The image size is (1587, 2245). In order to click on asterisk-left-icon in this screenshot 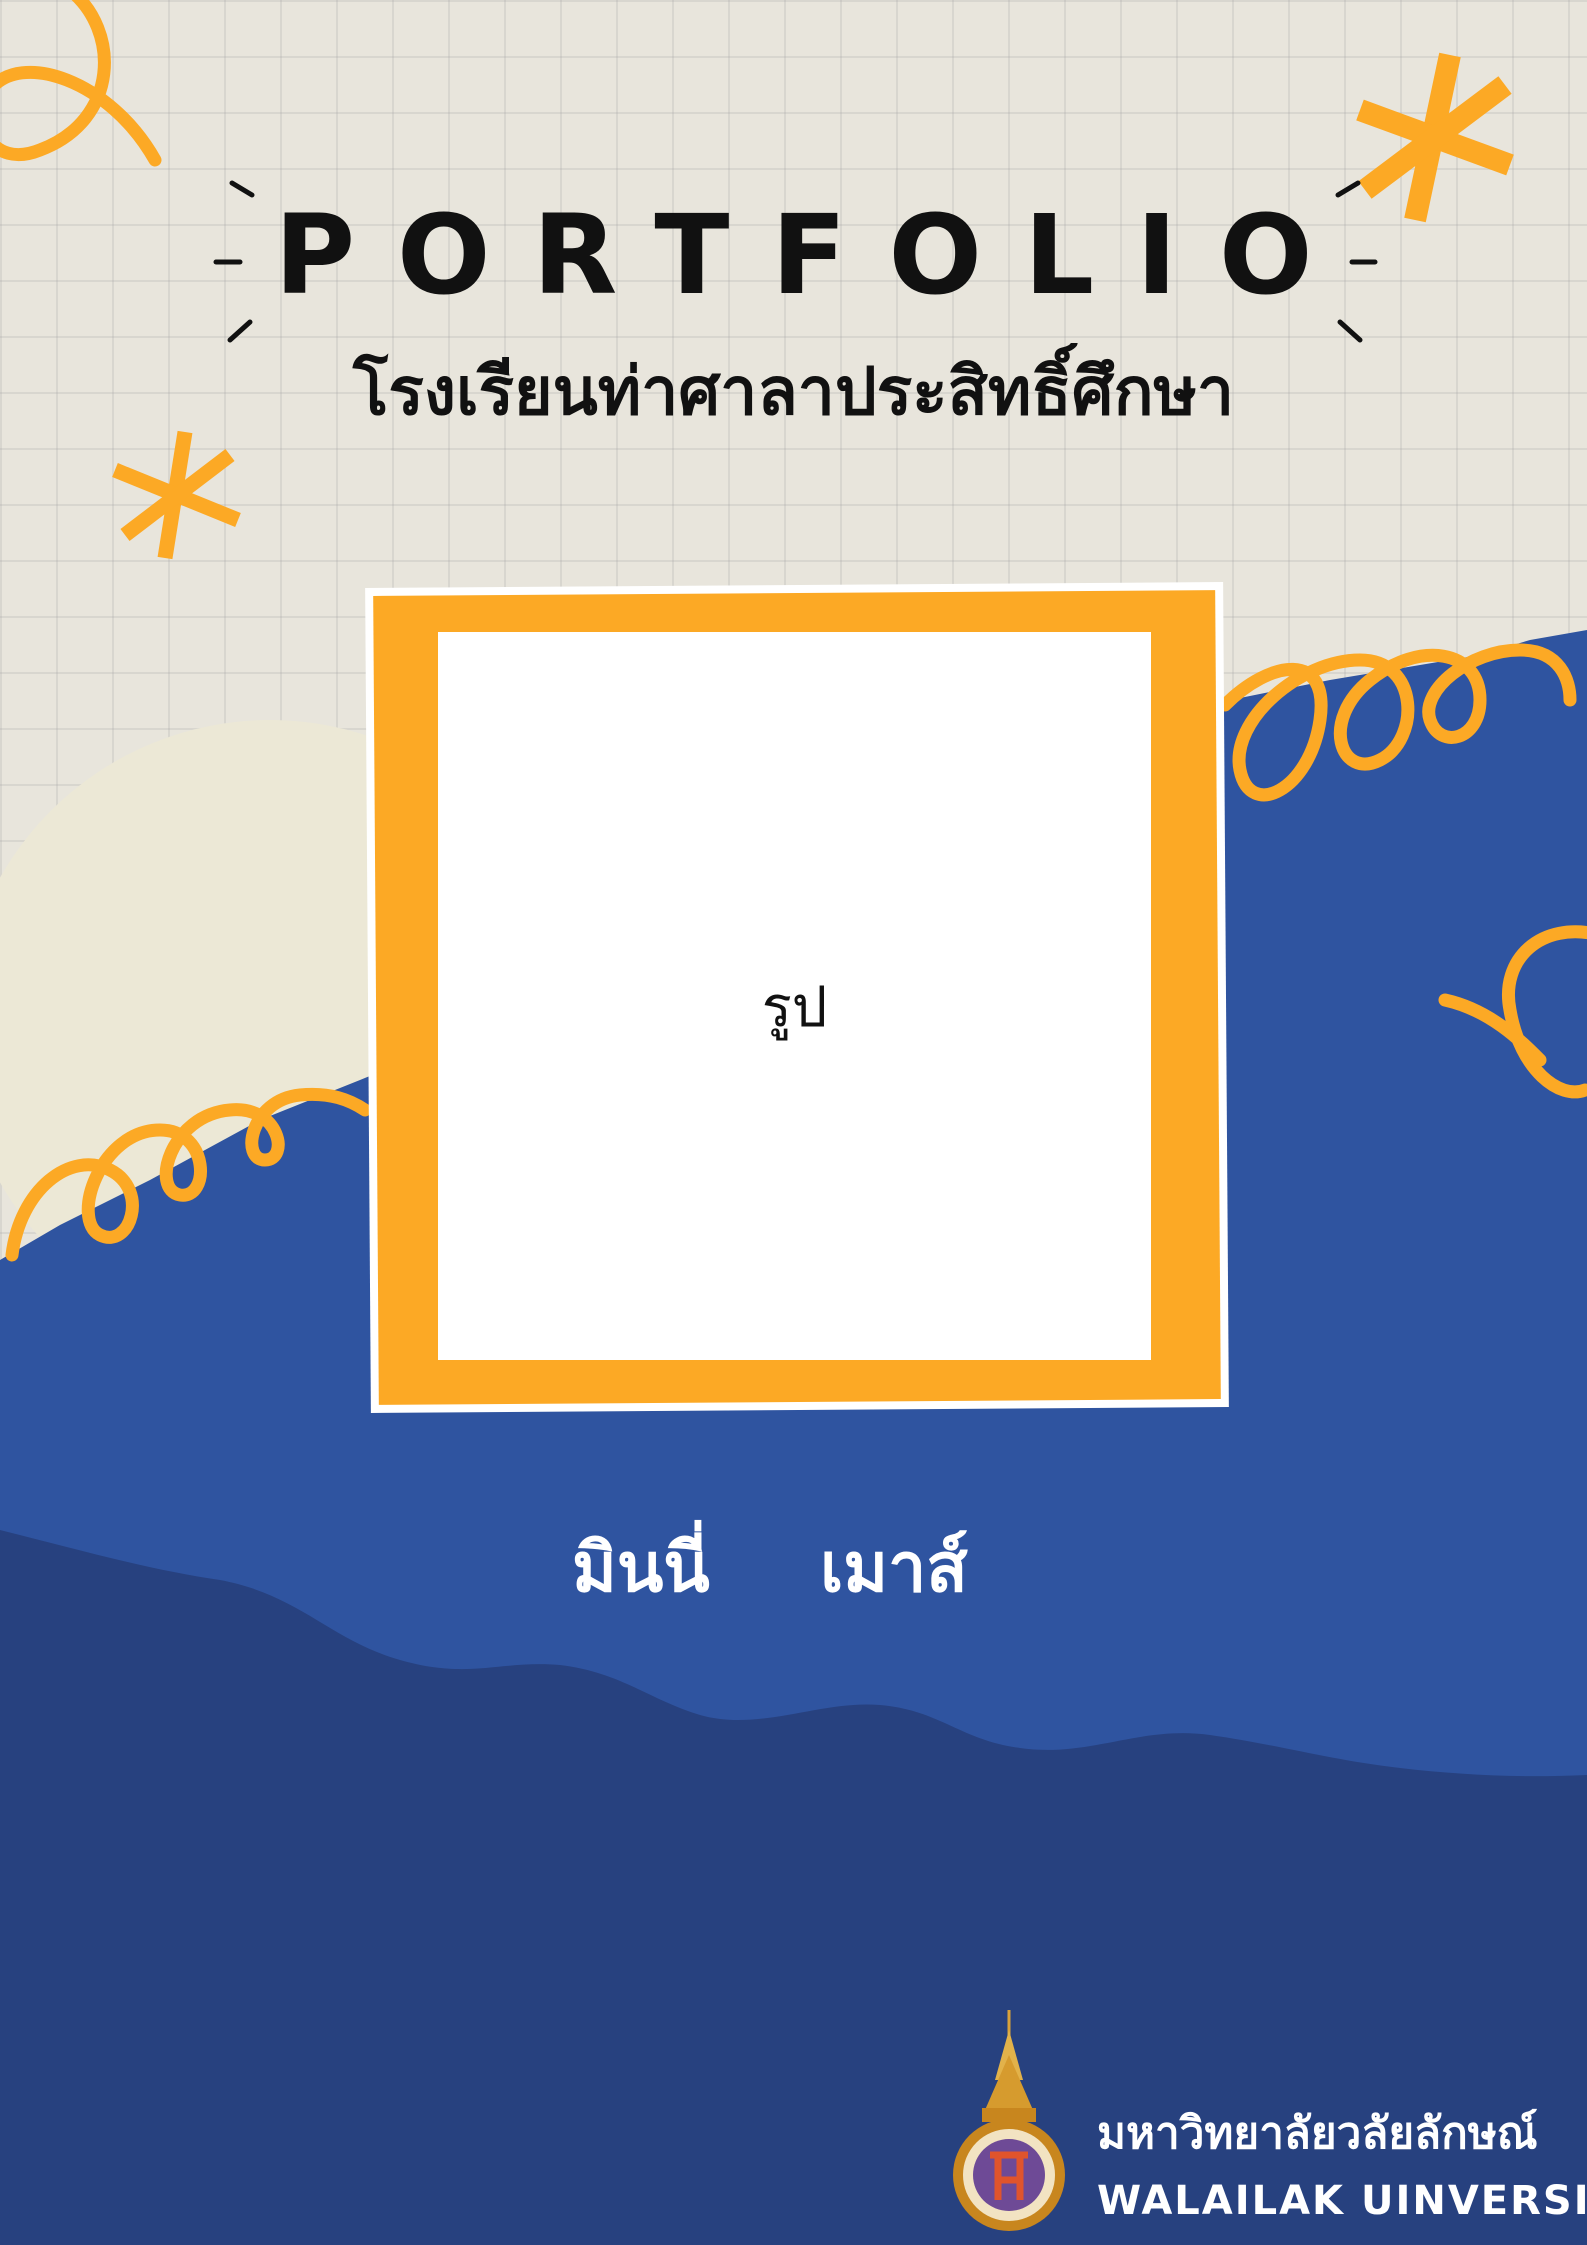, I will do `click(176, 495)`.